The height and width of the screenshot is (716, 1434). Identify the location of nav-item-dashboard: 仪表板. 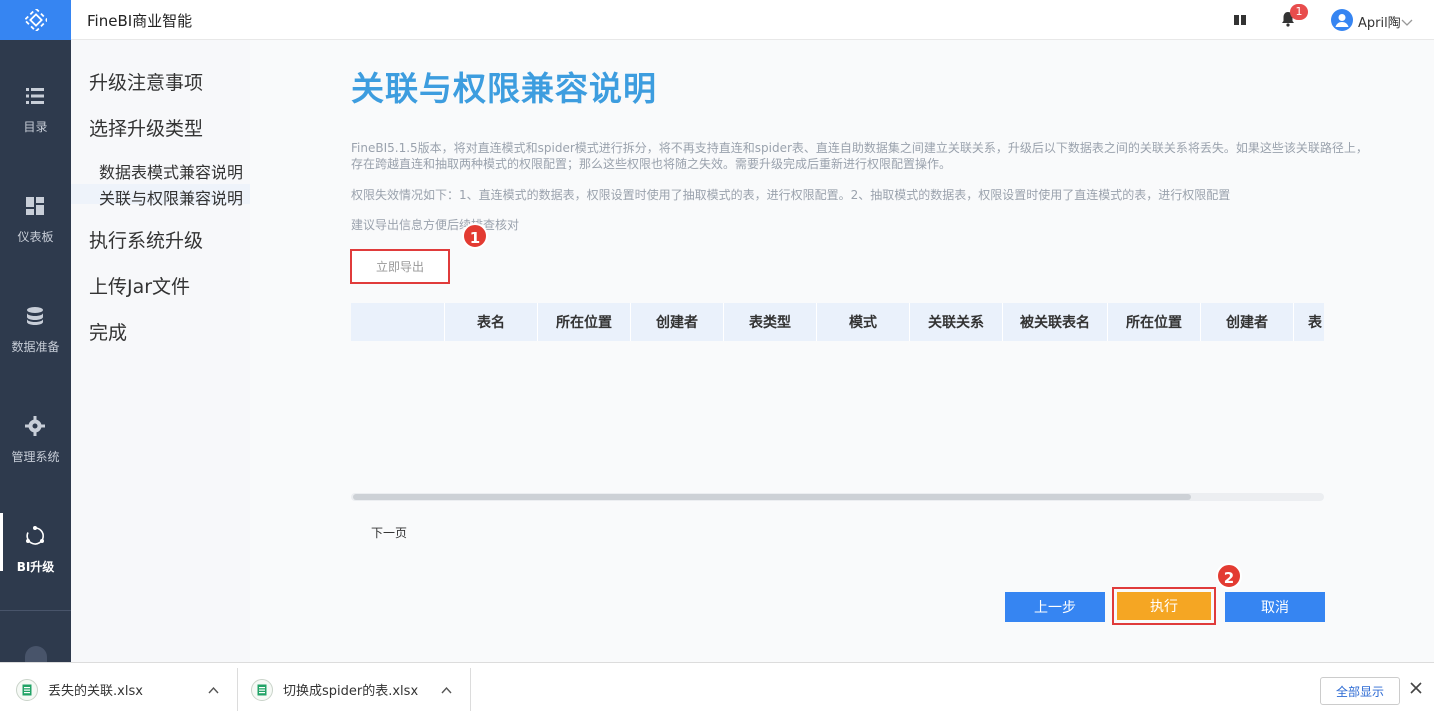
(35, 235).